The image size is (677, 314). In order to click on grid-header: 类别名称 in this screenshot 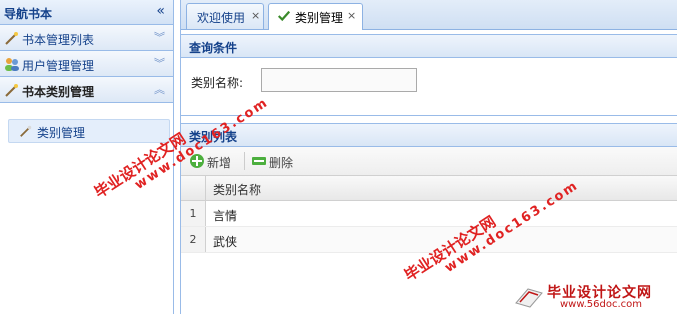, I will do `click(429, 188)`.